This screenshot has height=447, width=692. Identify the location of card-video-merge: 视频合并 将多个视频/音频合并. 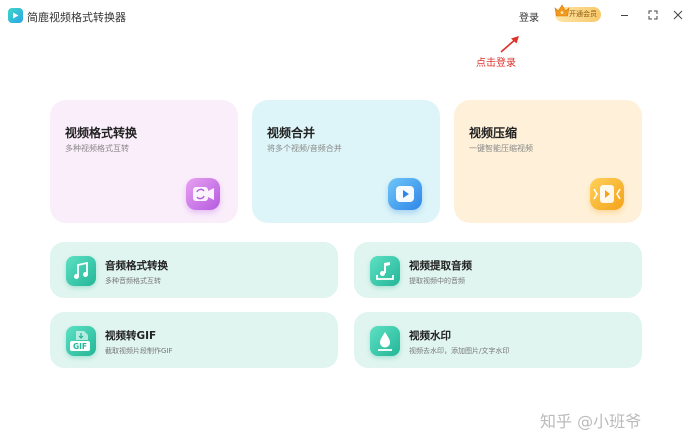
(346, 161).